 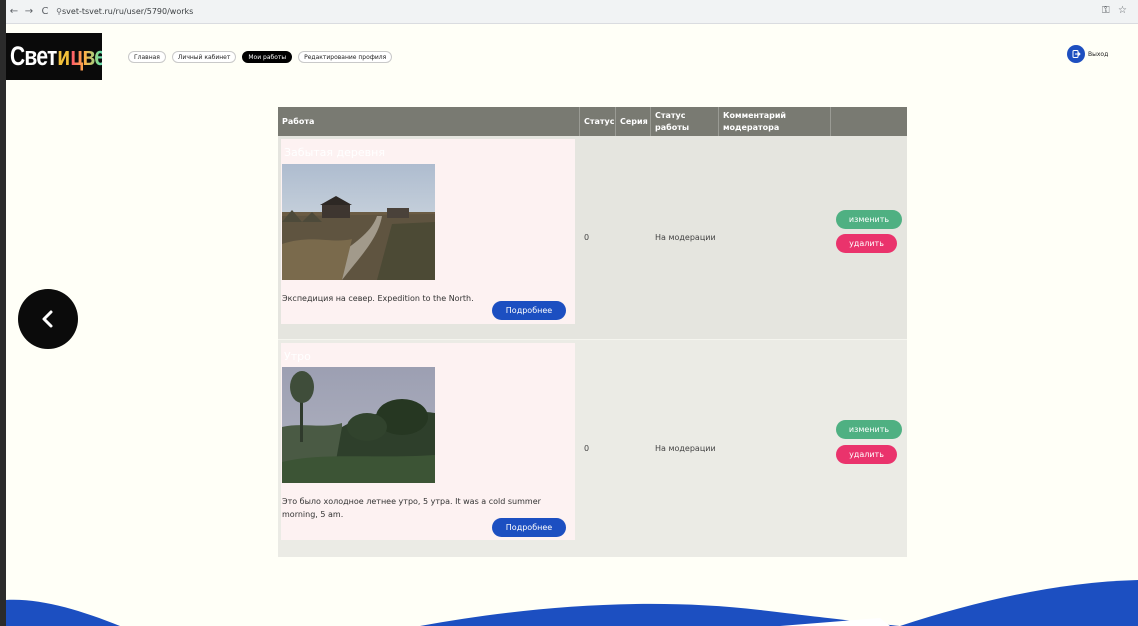 I want to click on logo-word-i: и, so click(x=63, y=56).